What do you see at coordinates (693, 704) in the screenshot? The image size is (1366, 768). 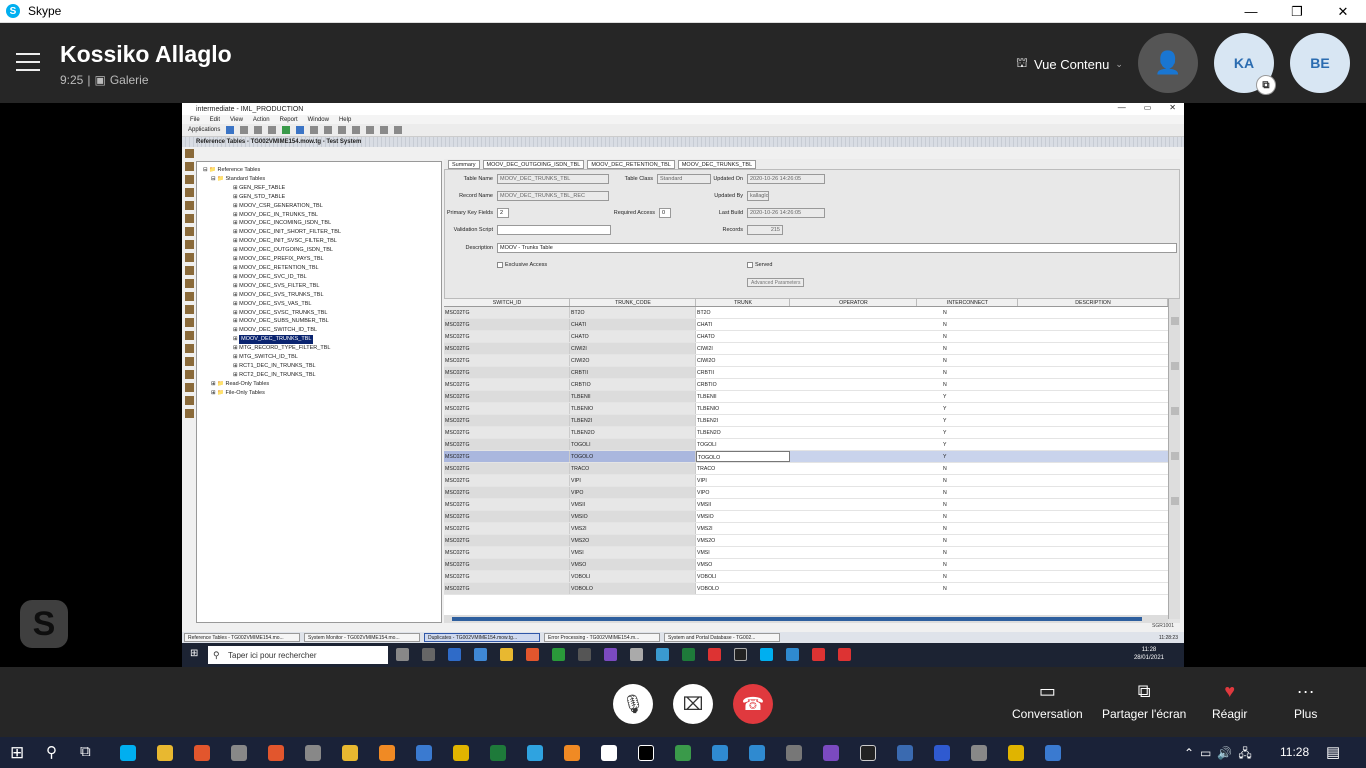 I see `video-button: ⌧` at bounding box center [693, 704].